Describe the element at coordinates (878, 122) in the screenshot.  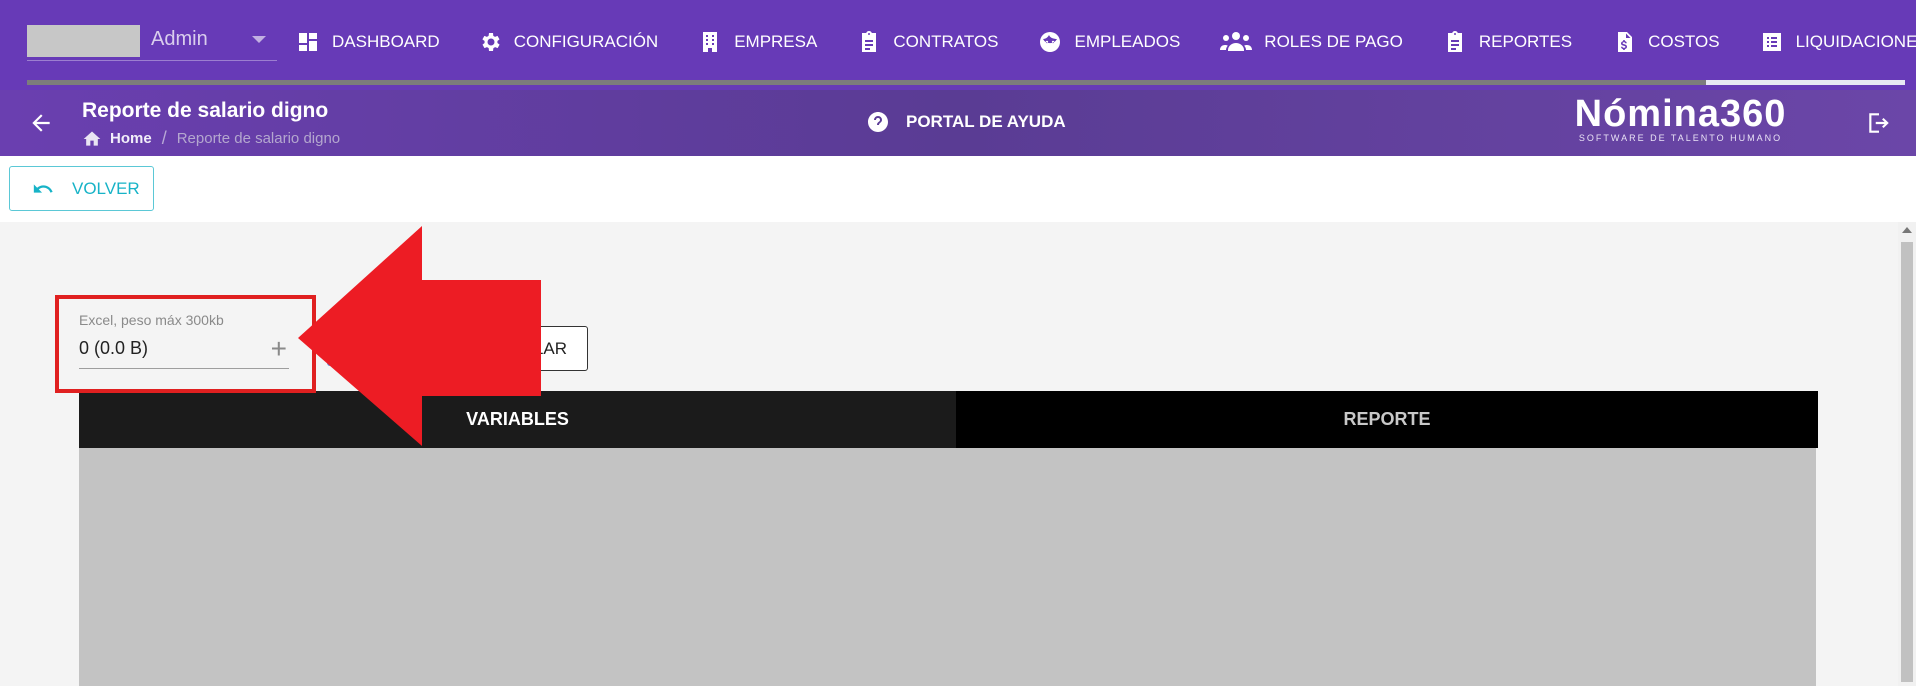
I see `help-icon` at that location.